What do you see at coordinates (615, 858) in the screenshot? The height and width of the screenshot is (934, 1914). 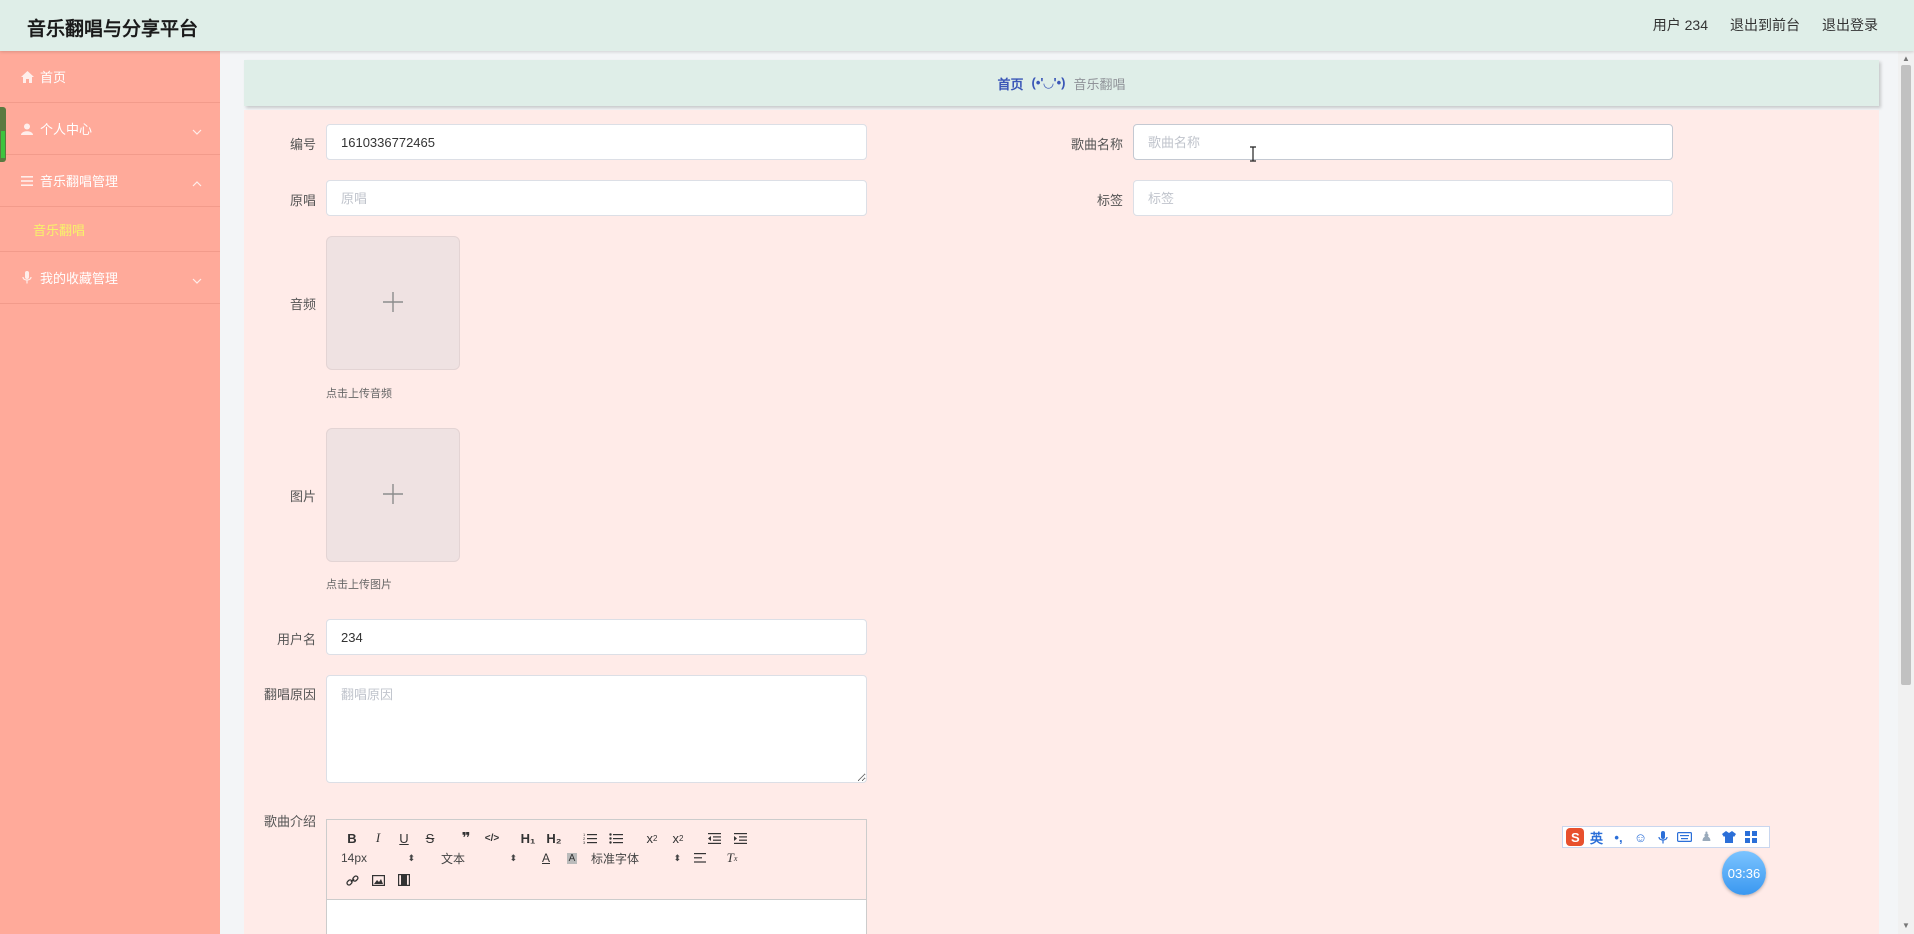 I see `font-family-value: 标准字体` at bounding box center [615, 858].